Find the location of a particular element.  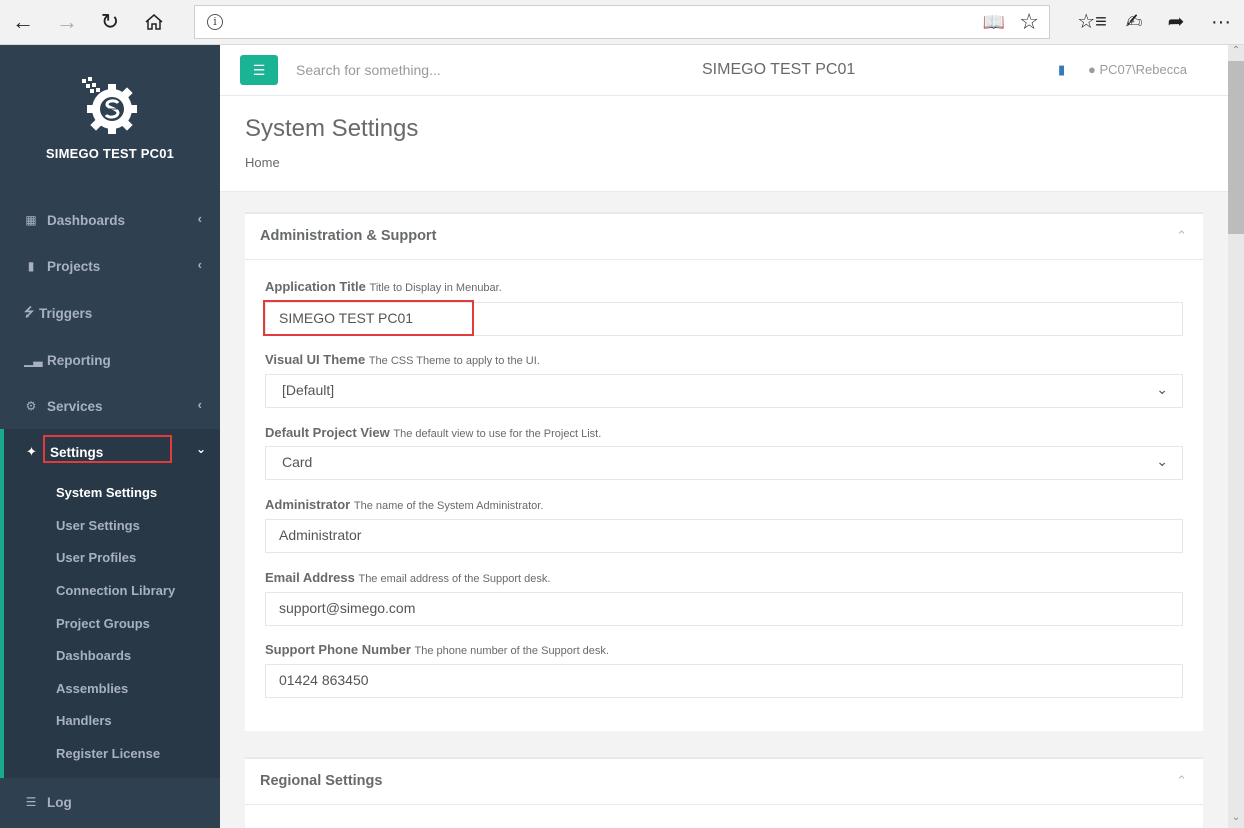

share-icon: ➦ is located at coordinates (1176, 22).